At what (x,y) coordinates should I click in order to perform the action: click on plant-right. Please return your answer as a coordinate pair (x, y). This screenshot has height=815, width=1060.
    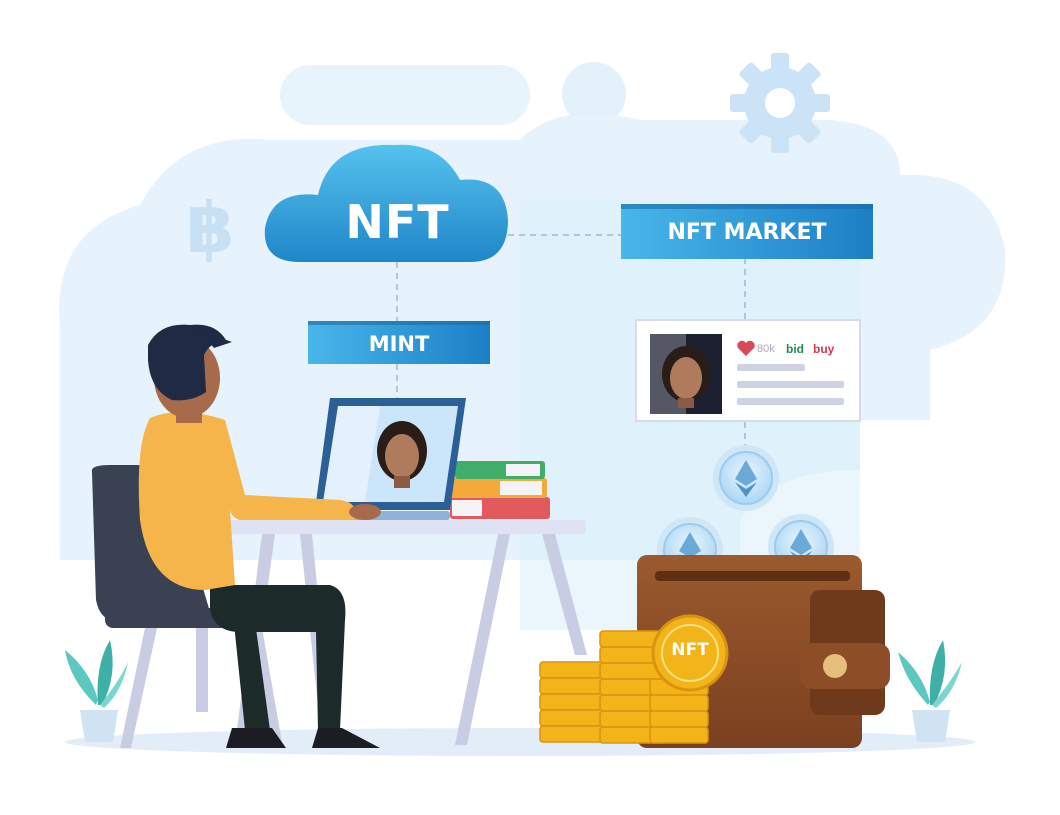
    Looking at the image, I should click on (930, 691).